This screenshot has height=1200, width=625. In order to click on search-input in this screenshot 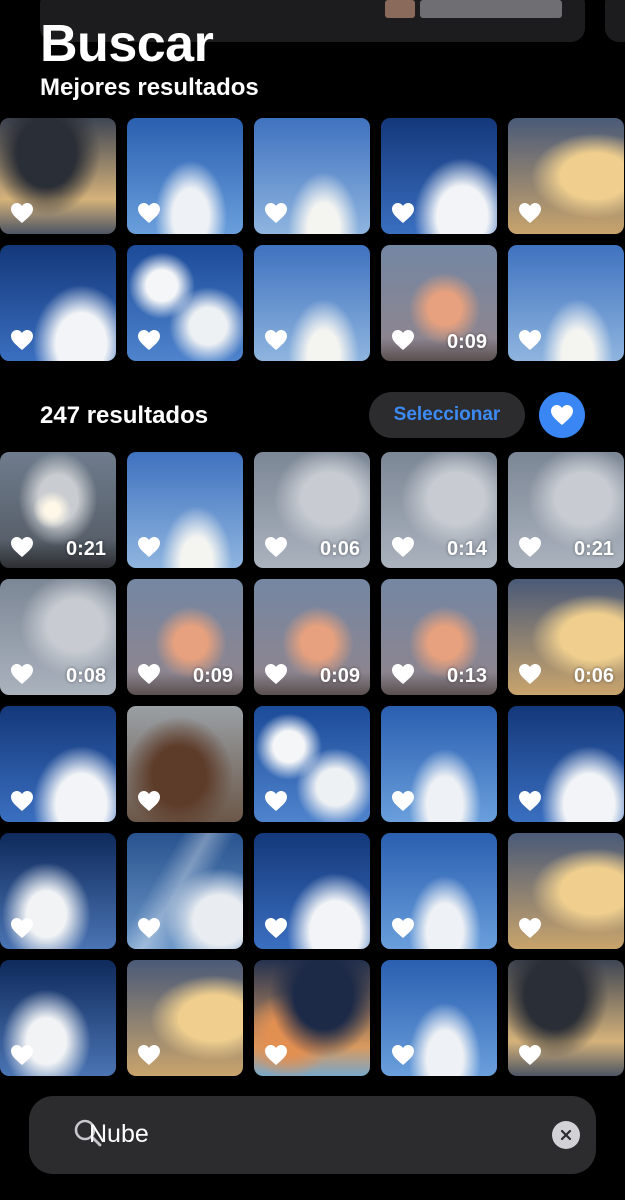, I will do `click(309, 1134)`.